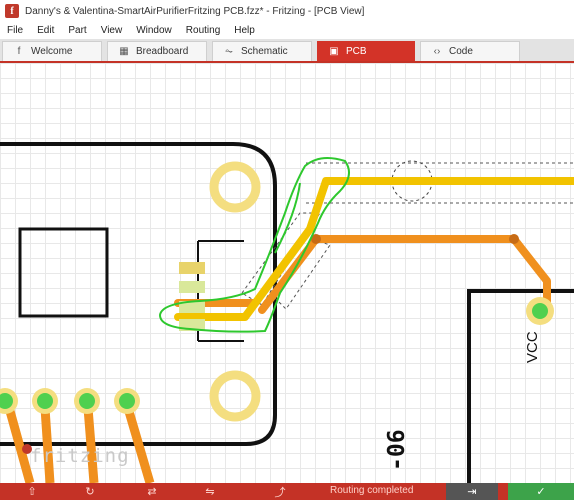 This screenshot has width=574, height=500. I want to click on module-outline, so click(520, 386).